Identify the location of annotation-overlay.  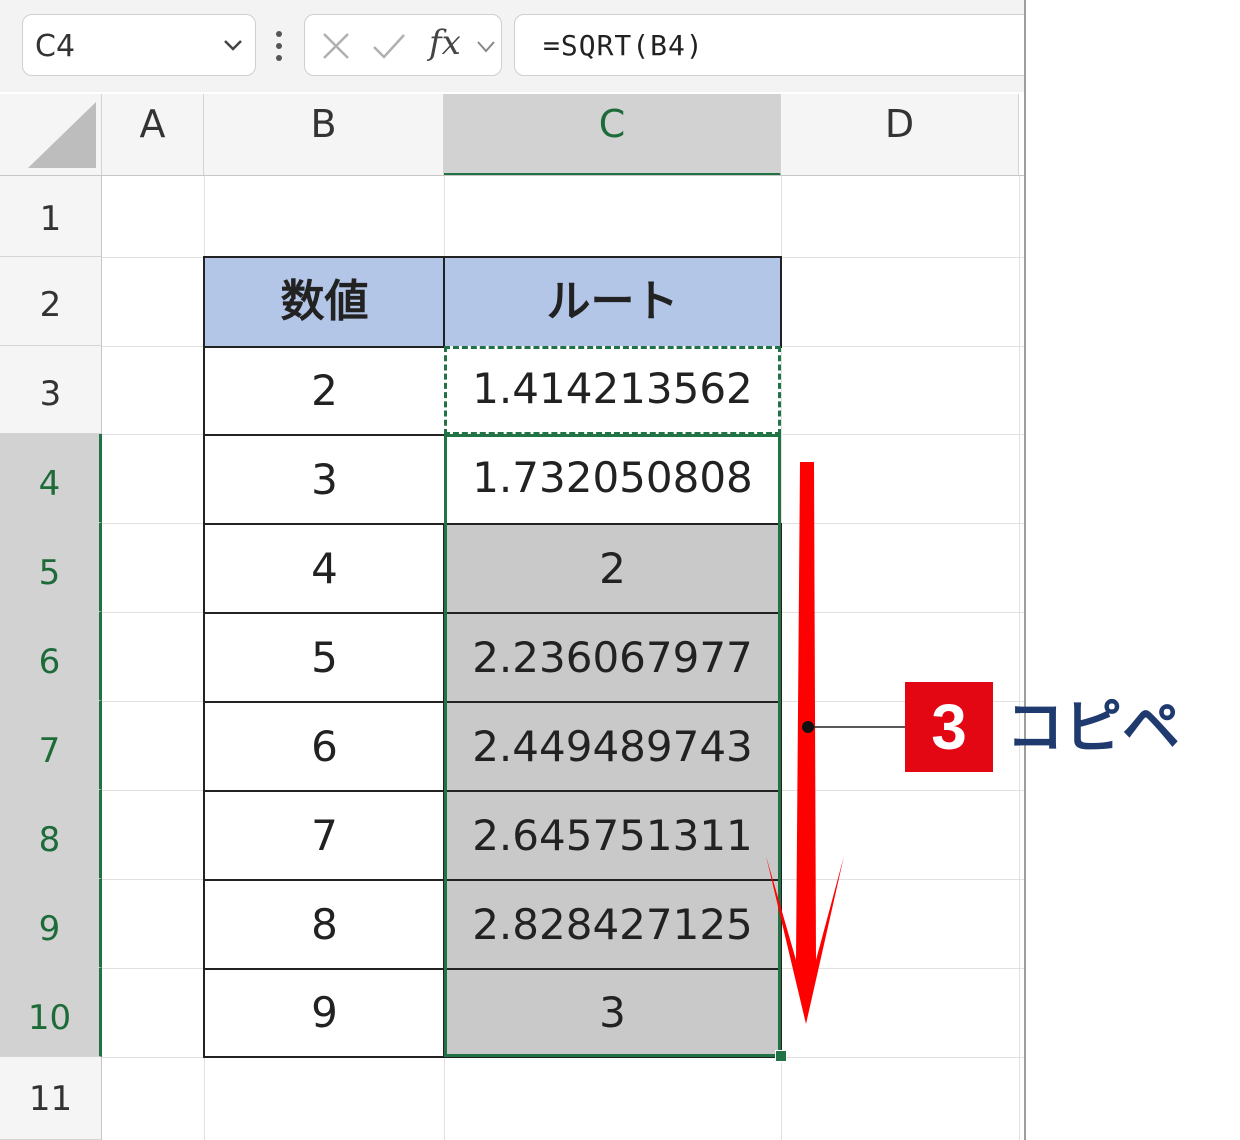
(836, 743).